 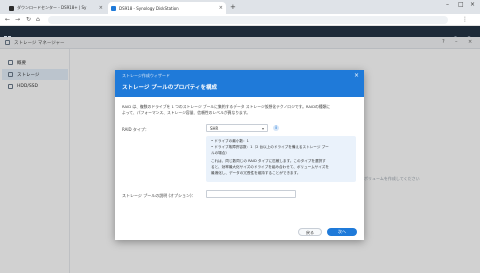 What do you see at coordinates (11, 8) in the screenshot?
I see `synology-favicon` at bounding box center [11, 8].